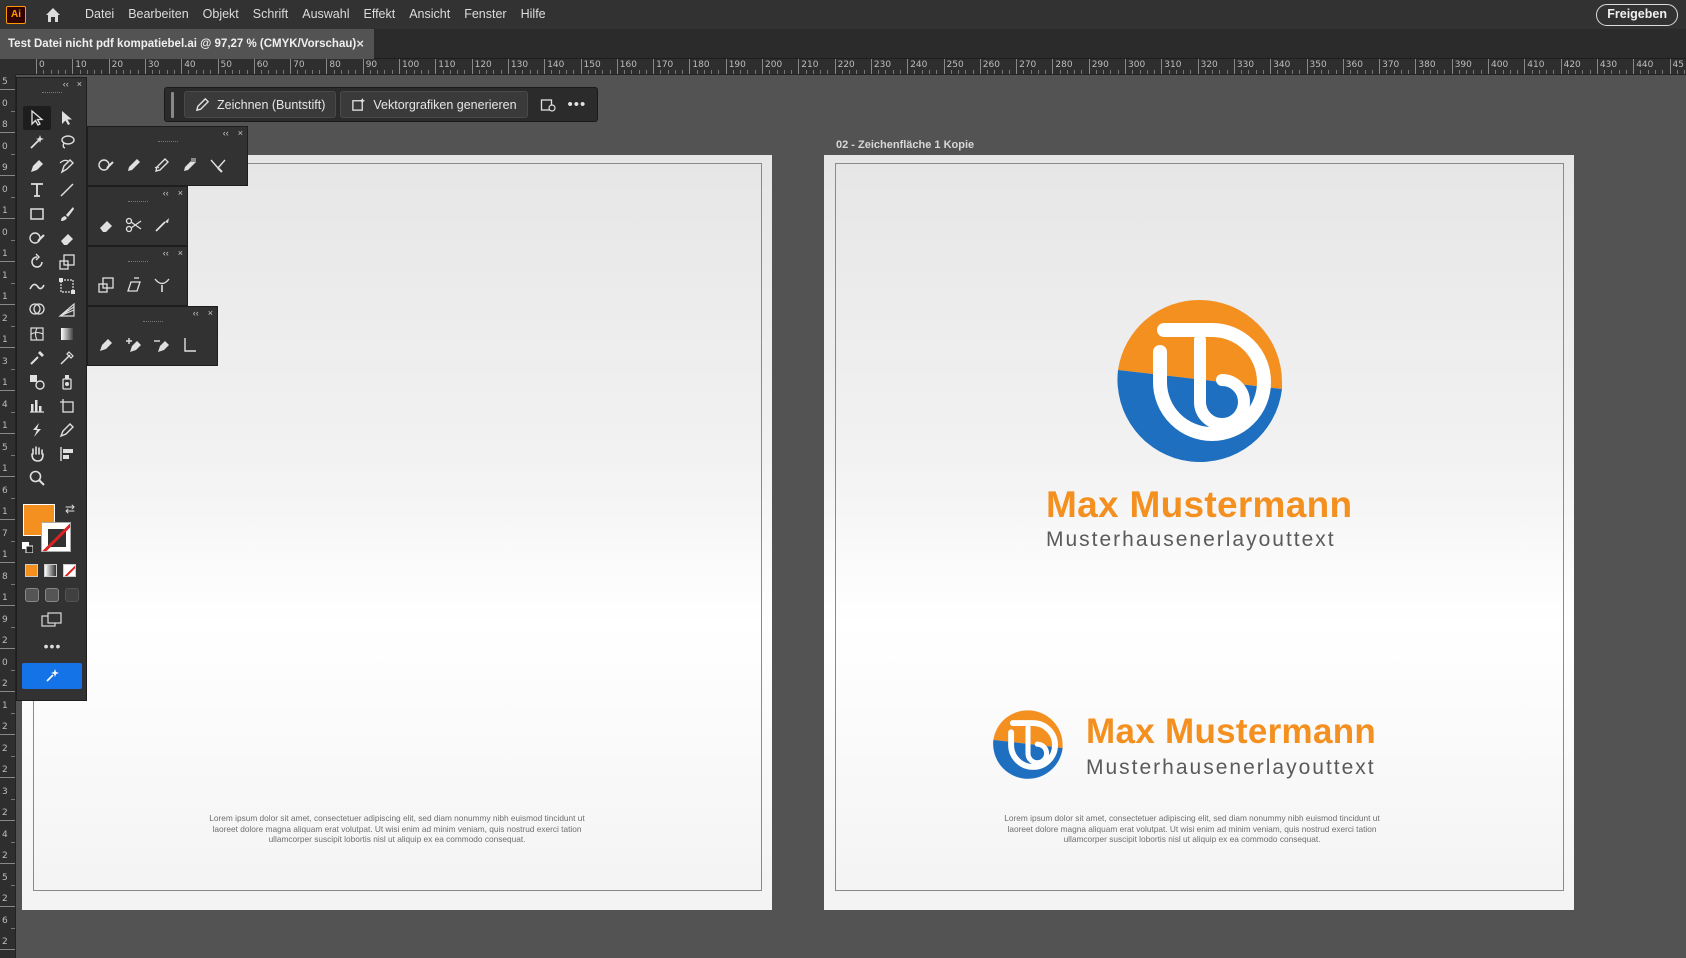 The image size is (1686, 958). Describe the element at coordinates (134, 225) in the screenshot. I see `scissors-tool-icon` at that location.